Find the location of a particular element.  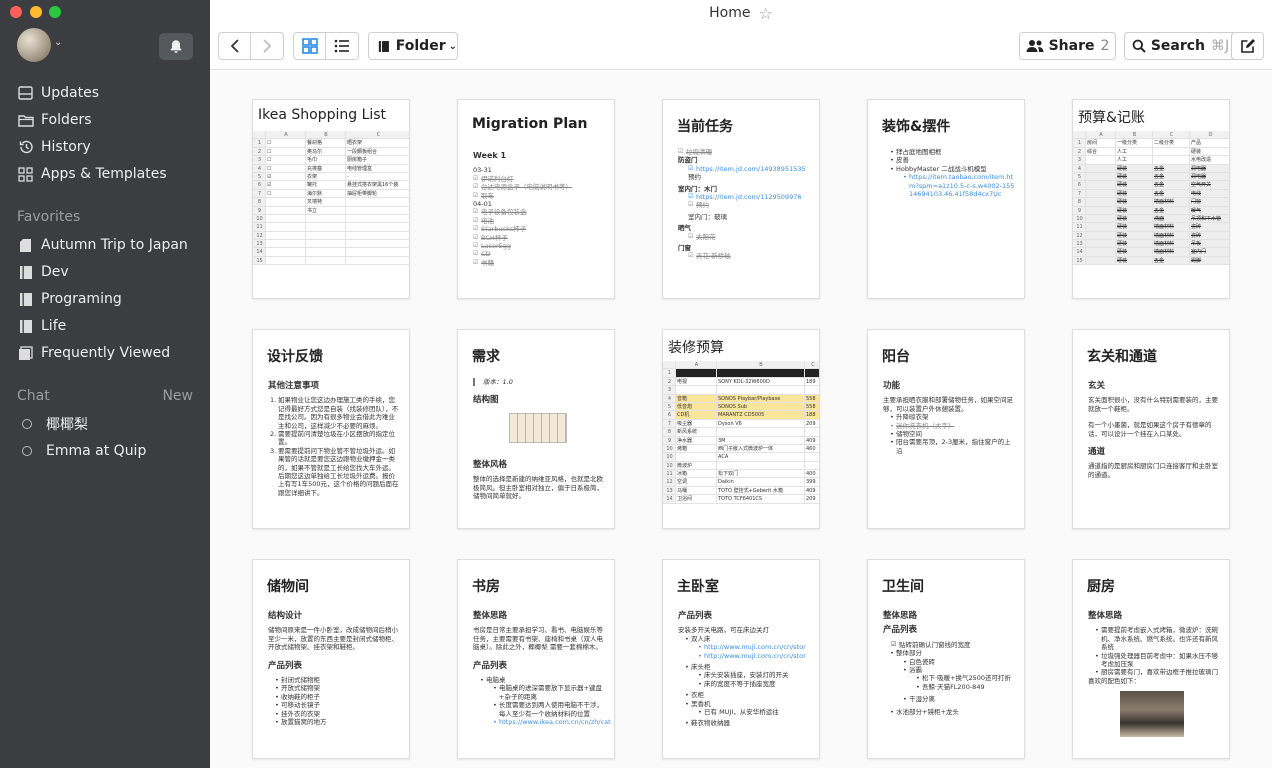

sheet-cell: 5 is located at coordinates (1079, 176).